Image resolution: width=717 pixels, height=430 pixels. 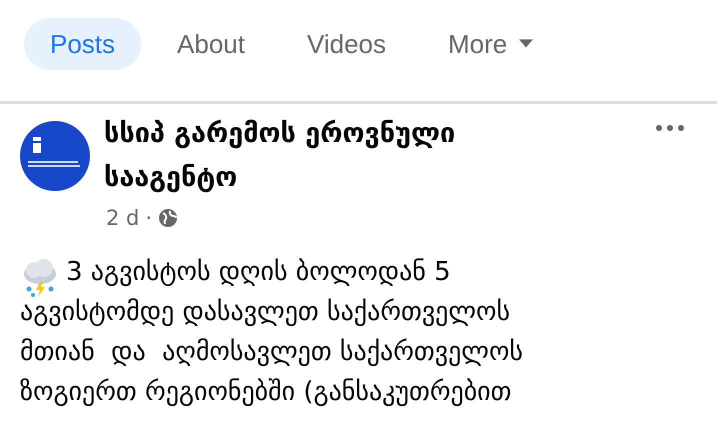 I want to click on tab: About, so click(x=211, y=44).